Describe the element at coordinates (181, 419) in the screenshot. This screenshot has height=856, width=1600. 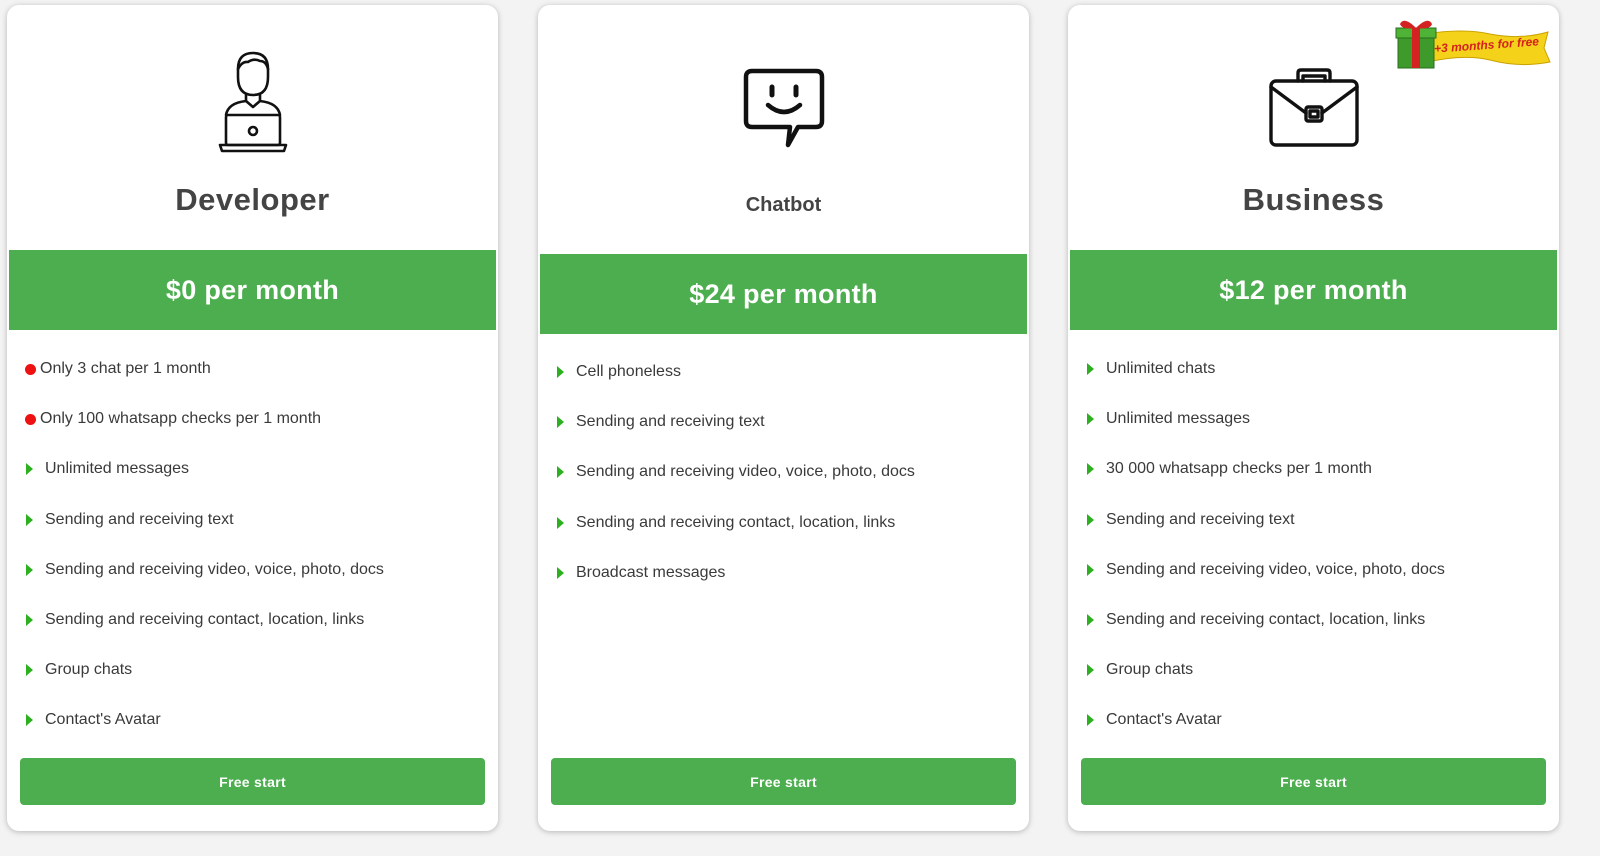
I see `feature-label: Only 100 whatsapp checks per 1 month` at that location.